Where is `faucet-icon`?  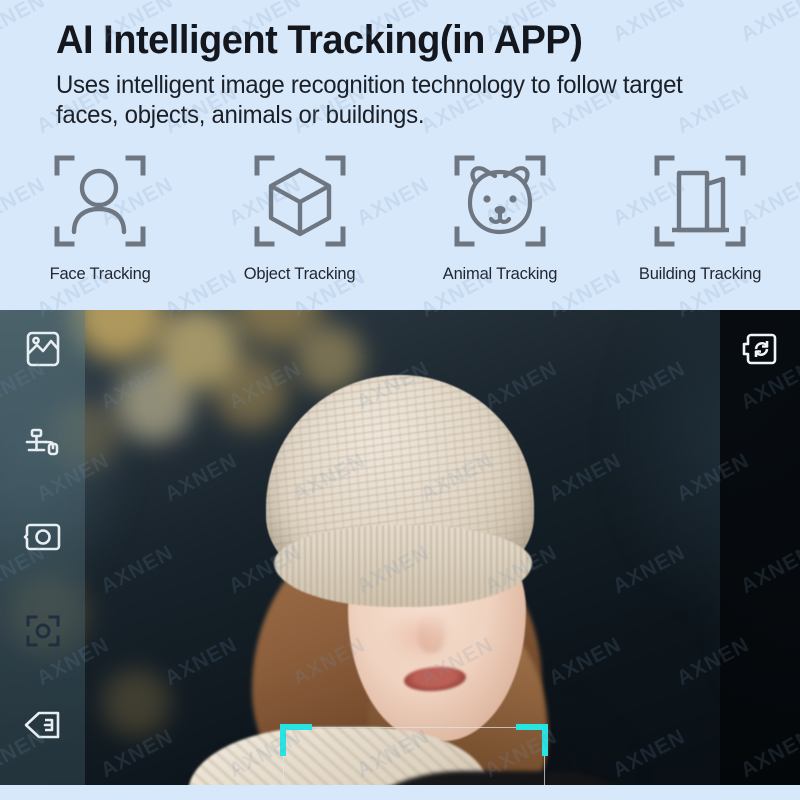
faucet-icon is located at coordinates (43, 443).